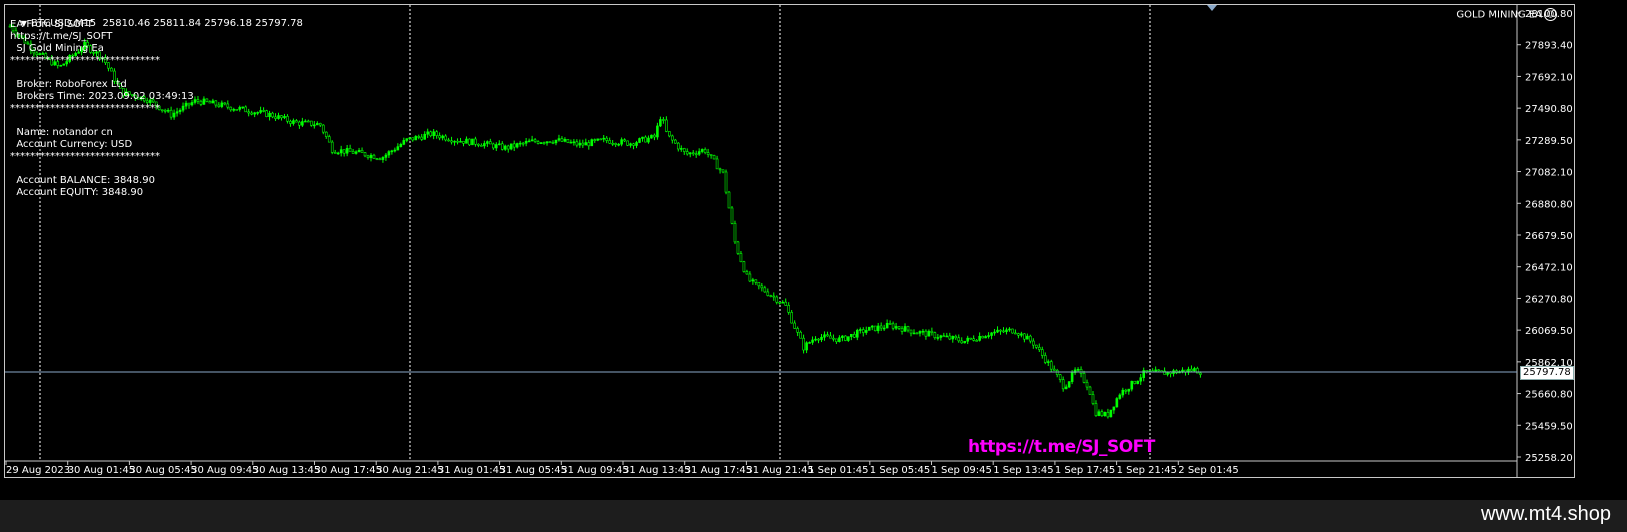  What do you see at coordinates (71, 144) in the screenshot?
I see `info-line: Account Currency: USD` at bounding box center [71, 144].